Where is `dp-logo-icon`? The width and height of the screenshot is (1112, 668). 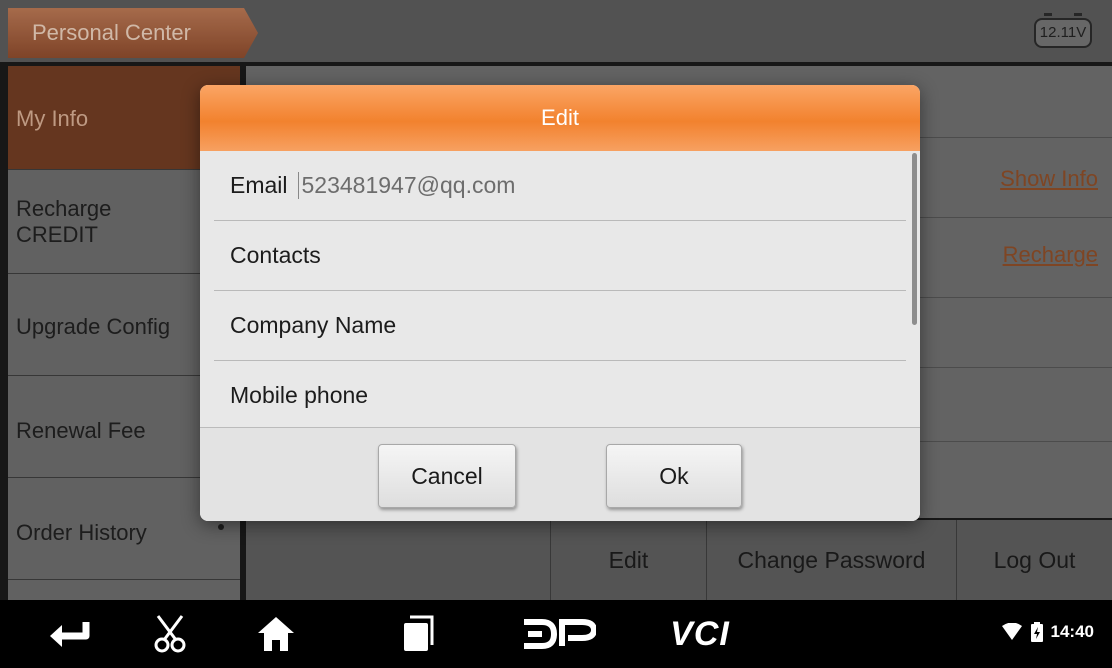
dp-logo-icon is located at coordinates (559, 634).